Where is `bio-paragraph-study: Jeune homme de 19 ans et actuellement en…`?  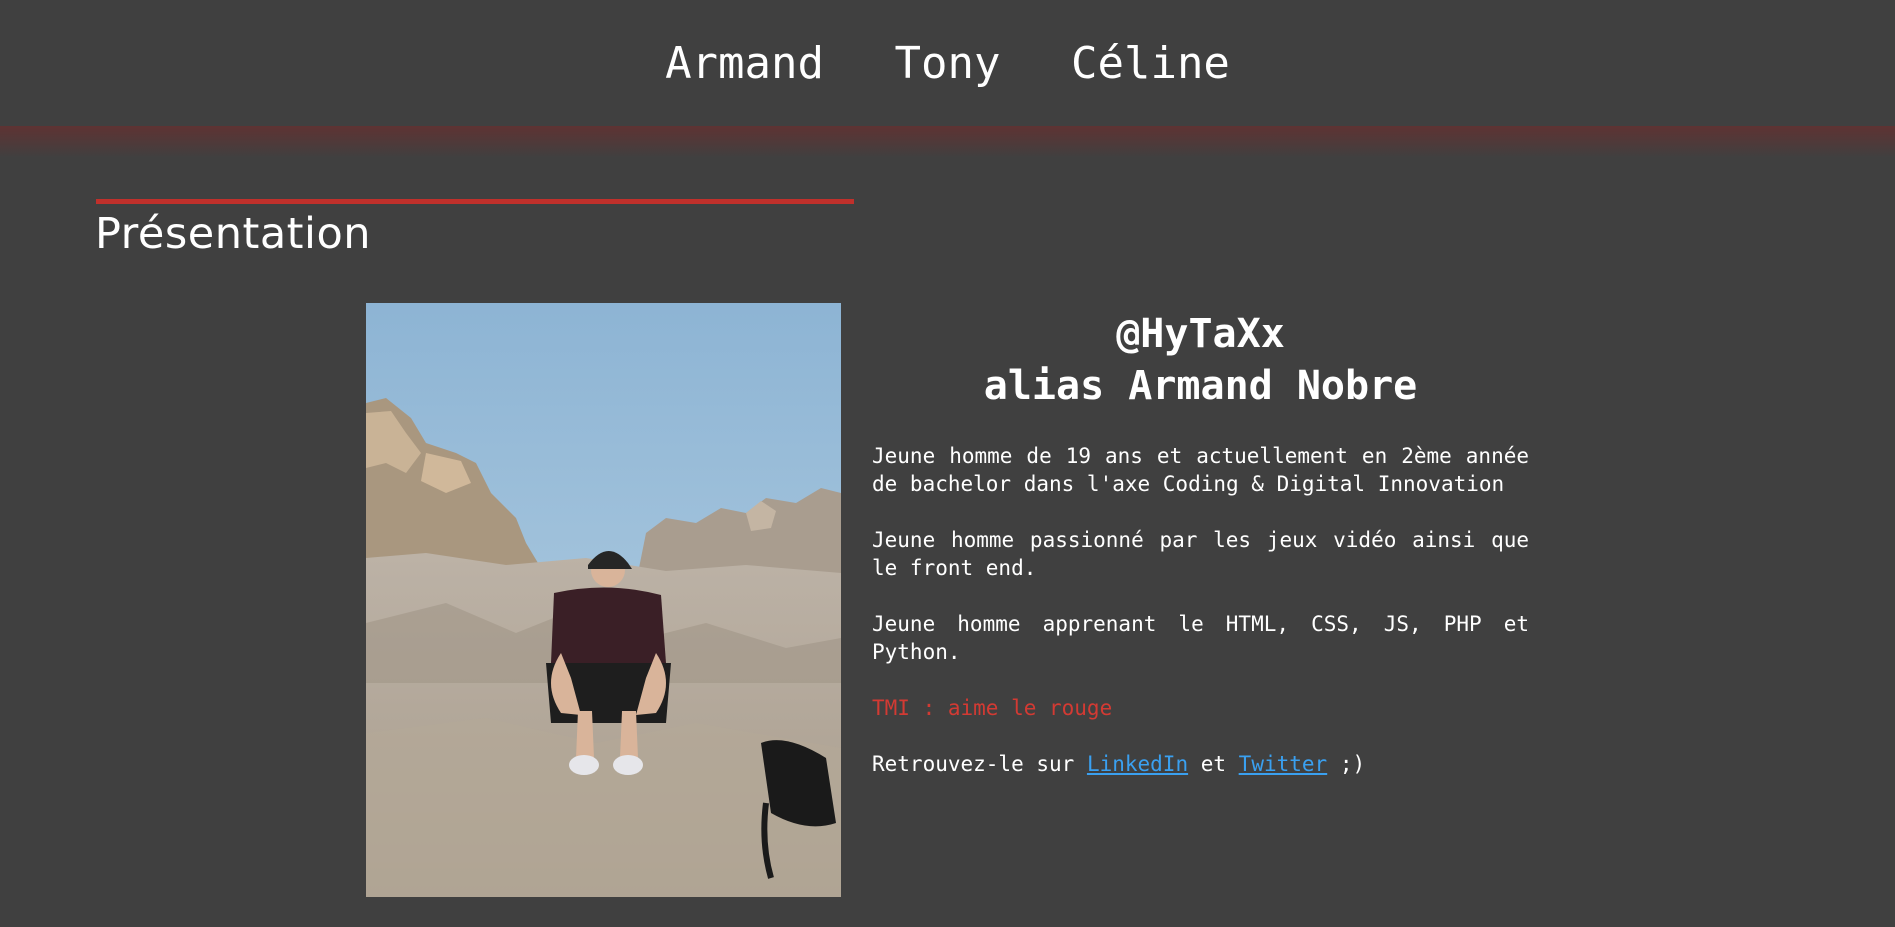 bio-paragraph-study: Jeune homme de 19 ans et actuellement en… is located at coordinates (1200, 470).